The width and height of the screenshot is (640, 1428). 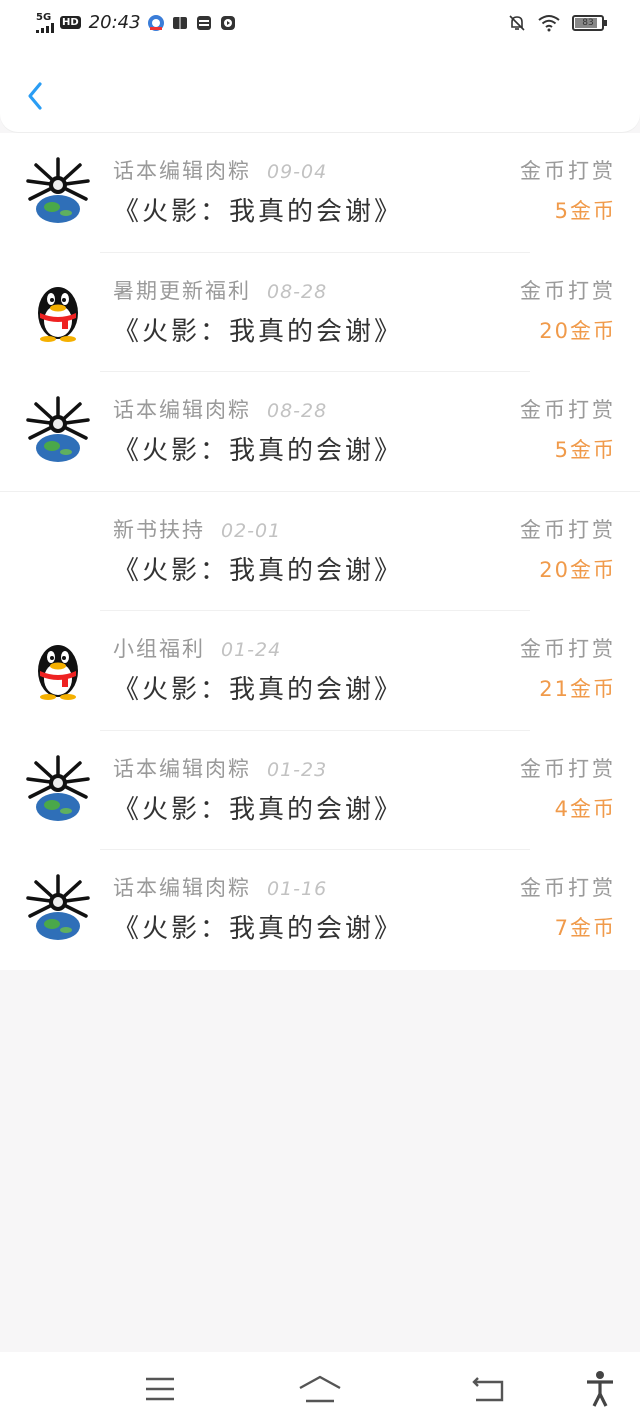 I want to click on item-date: 01-16, so click(x=297, y=889).